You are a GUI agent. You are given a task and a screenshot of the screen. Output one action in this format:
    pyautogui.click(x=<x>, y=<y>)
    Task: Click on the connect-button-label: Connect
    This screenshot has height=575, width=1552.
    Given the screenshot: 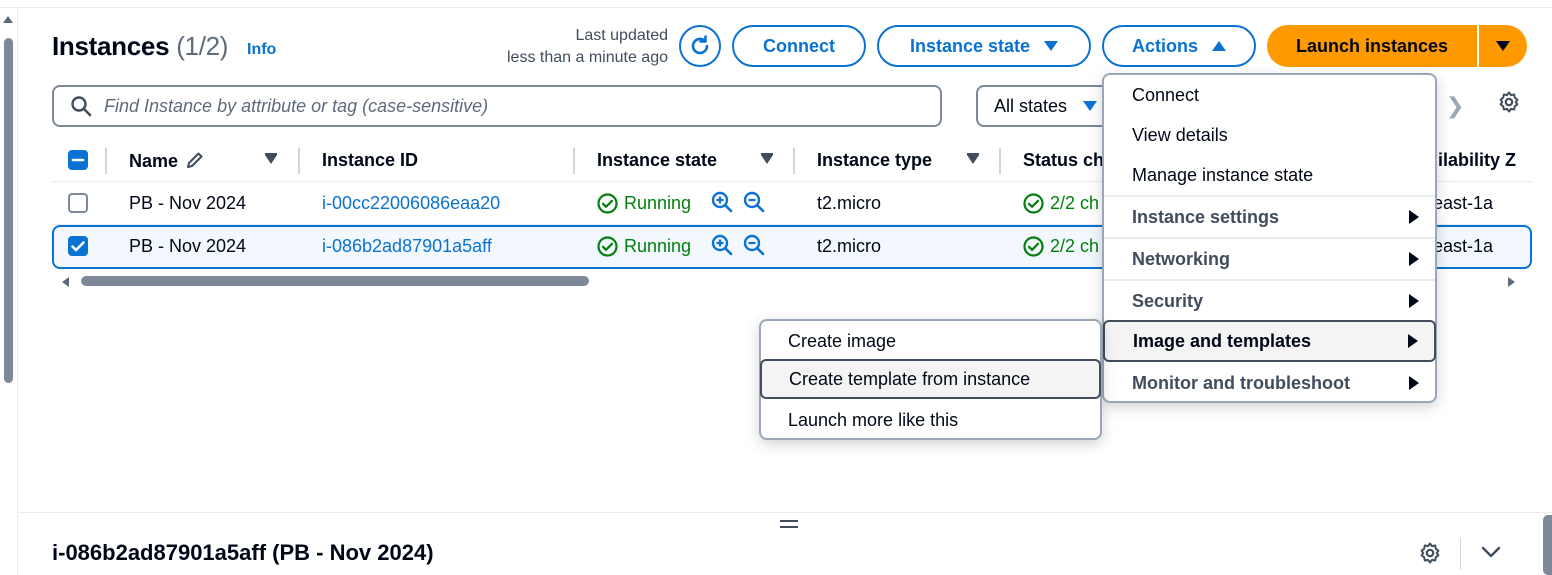 What is the action you would take?
    pyautogui.click(x=799, y=45)
    